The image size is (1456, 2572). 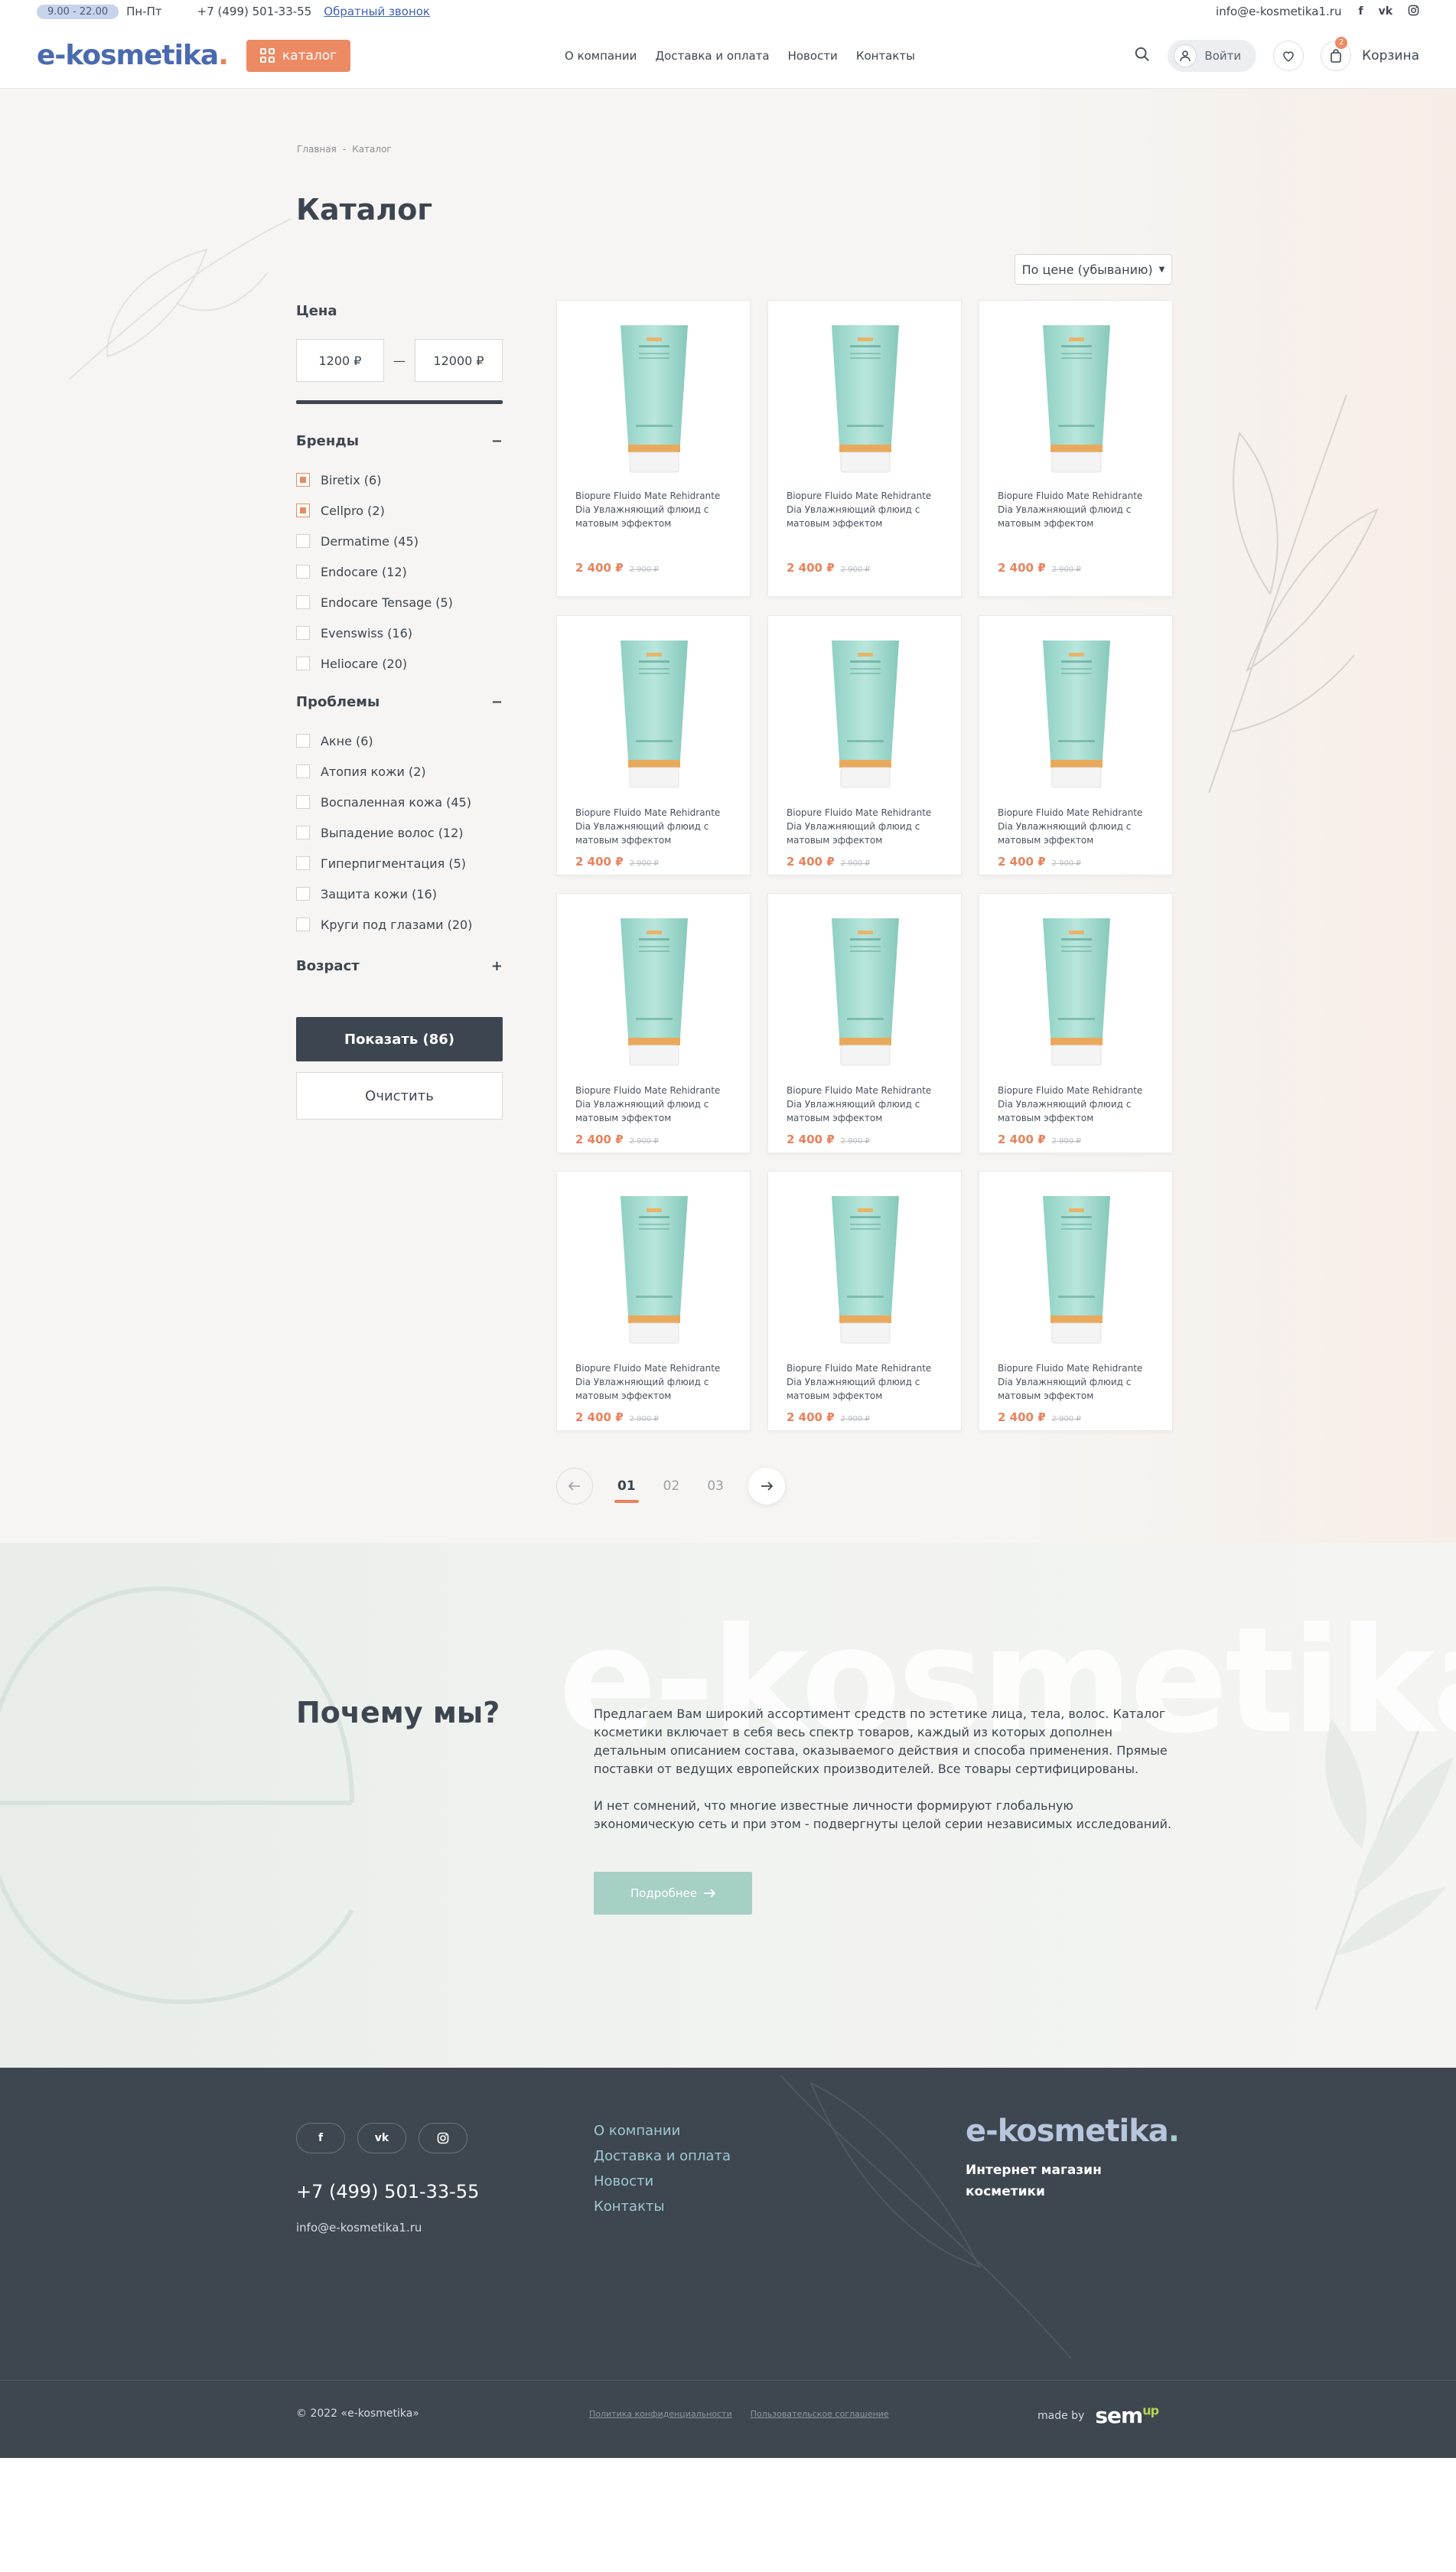 What do you see at coordinates (399, 832) in the screenshot?
I see `problem-checkbox-hair-loss: Выпадение волос (12)` at bounding box center [399, 832].